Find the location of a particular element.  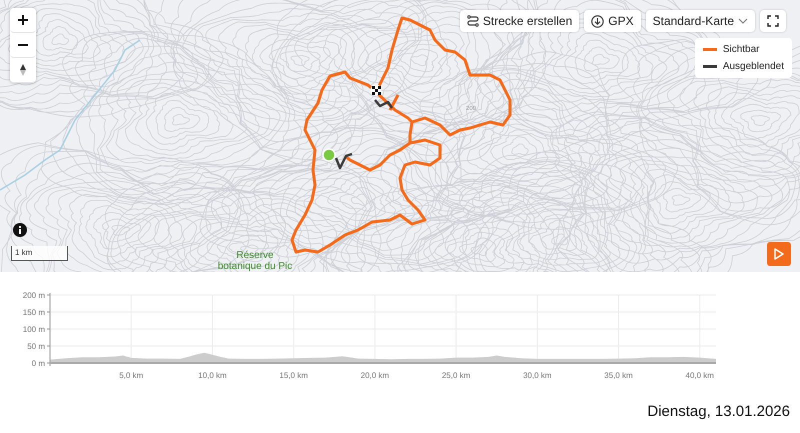

north-arrow-icon is located at coordinates (23, 70).